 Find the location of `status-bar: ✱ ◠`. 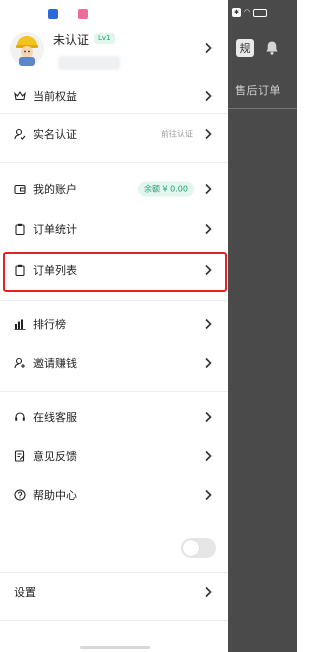

status-bar: ✱ ◠ is located at coordinates (250, 12).